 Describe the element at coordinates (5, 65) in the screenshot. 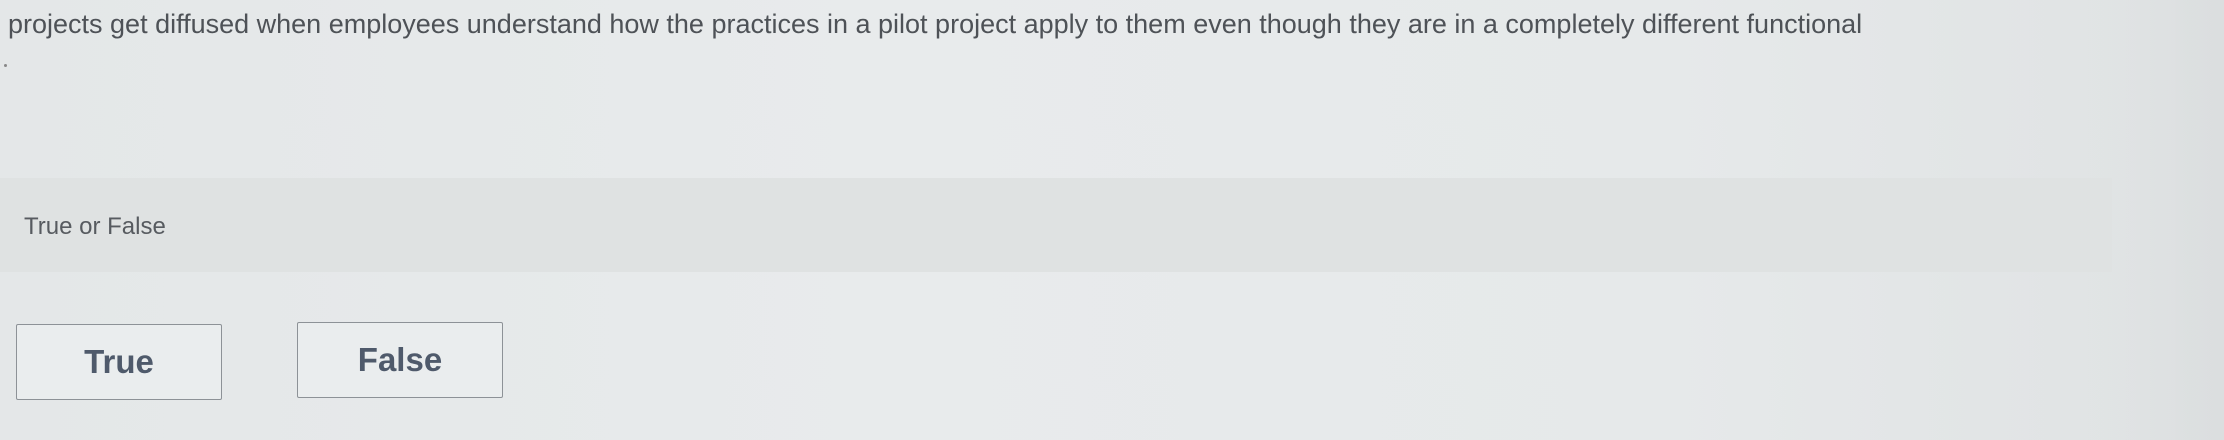

I see `text-cursor-mark` at that location.